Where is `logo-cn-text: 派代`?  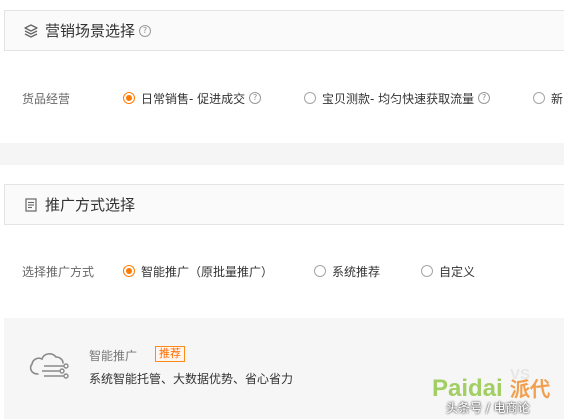 logo-cn-text: 派代 is located at coordinates (530, 388).